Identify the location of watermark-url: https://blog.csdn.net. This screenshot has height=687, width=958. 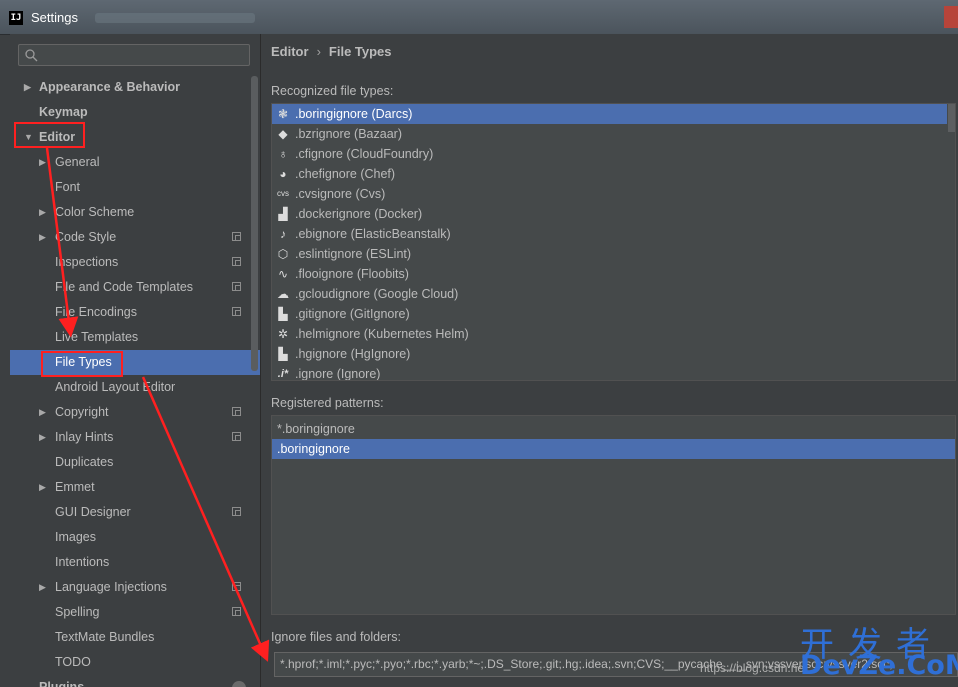
(754, 668).